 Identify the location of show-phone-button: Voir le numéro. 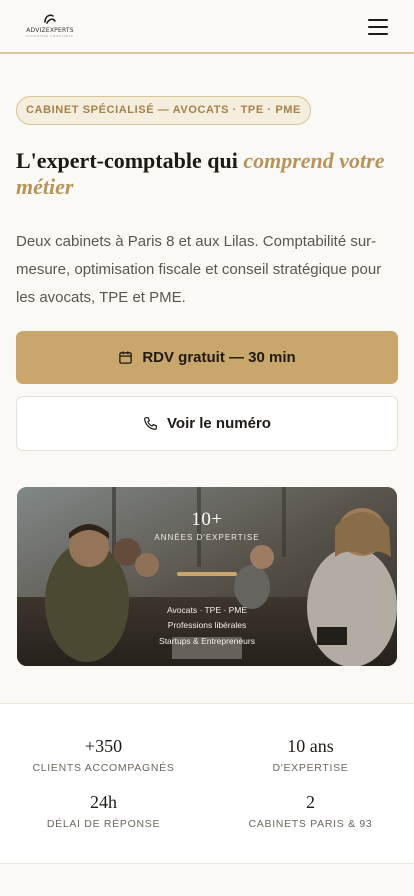
(207, 423).